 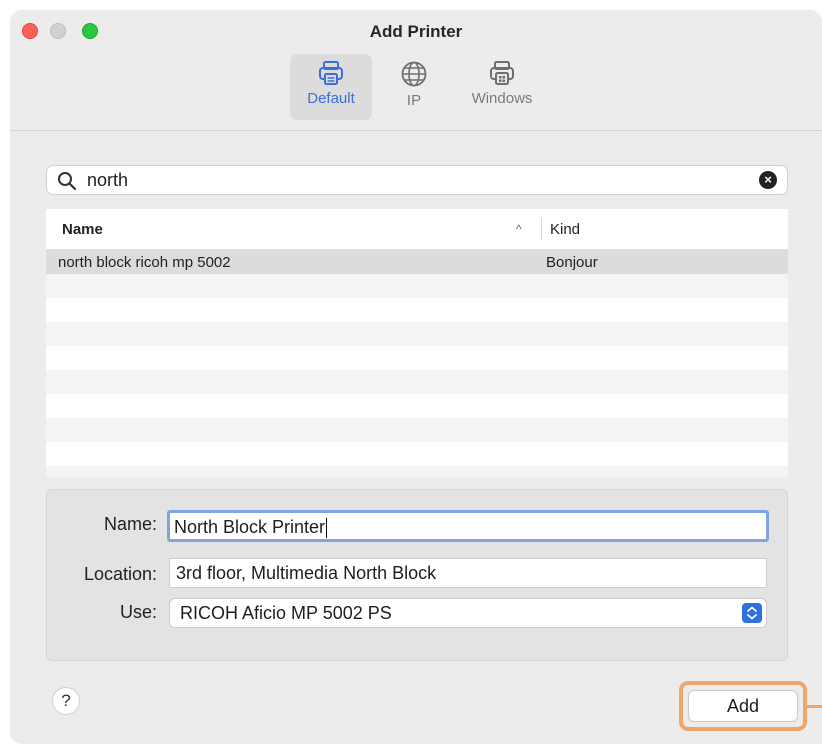 What do you see at coordinates (138, 612) in the screenshot?
I see `use-label: Use:` at bounding box center [138, 612].